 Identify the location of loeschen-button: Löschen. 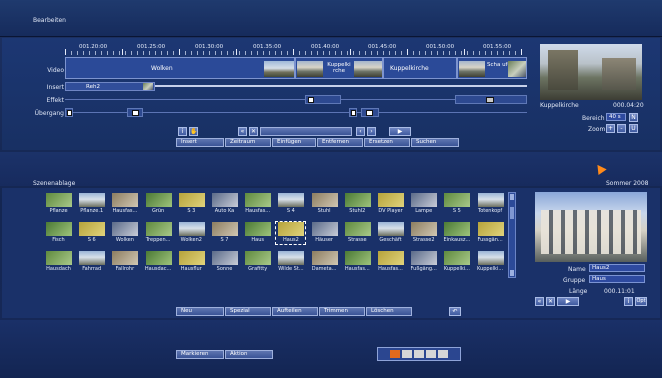
(389, 311).